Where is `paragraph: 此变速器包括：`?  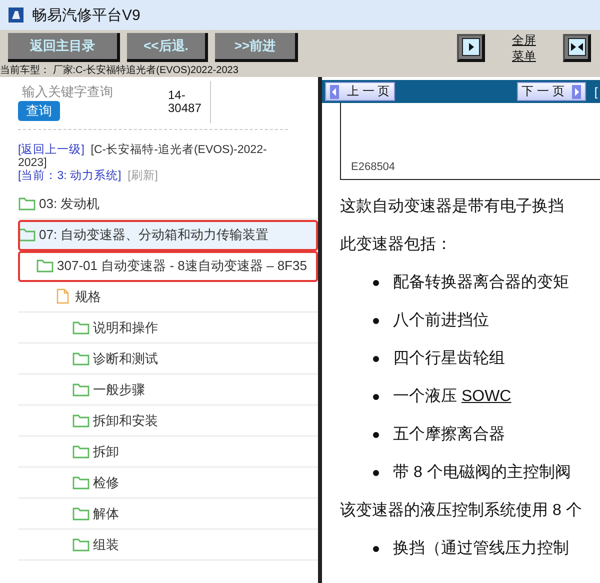
paragraph: 此变速器包括： is located at coordinates (396, 244).